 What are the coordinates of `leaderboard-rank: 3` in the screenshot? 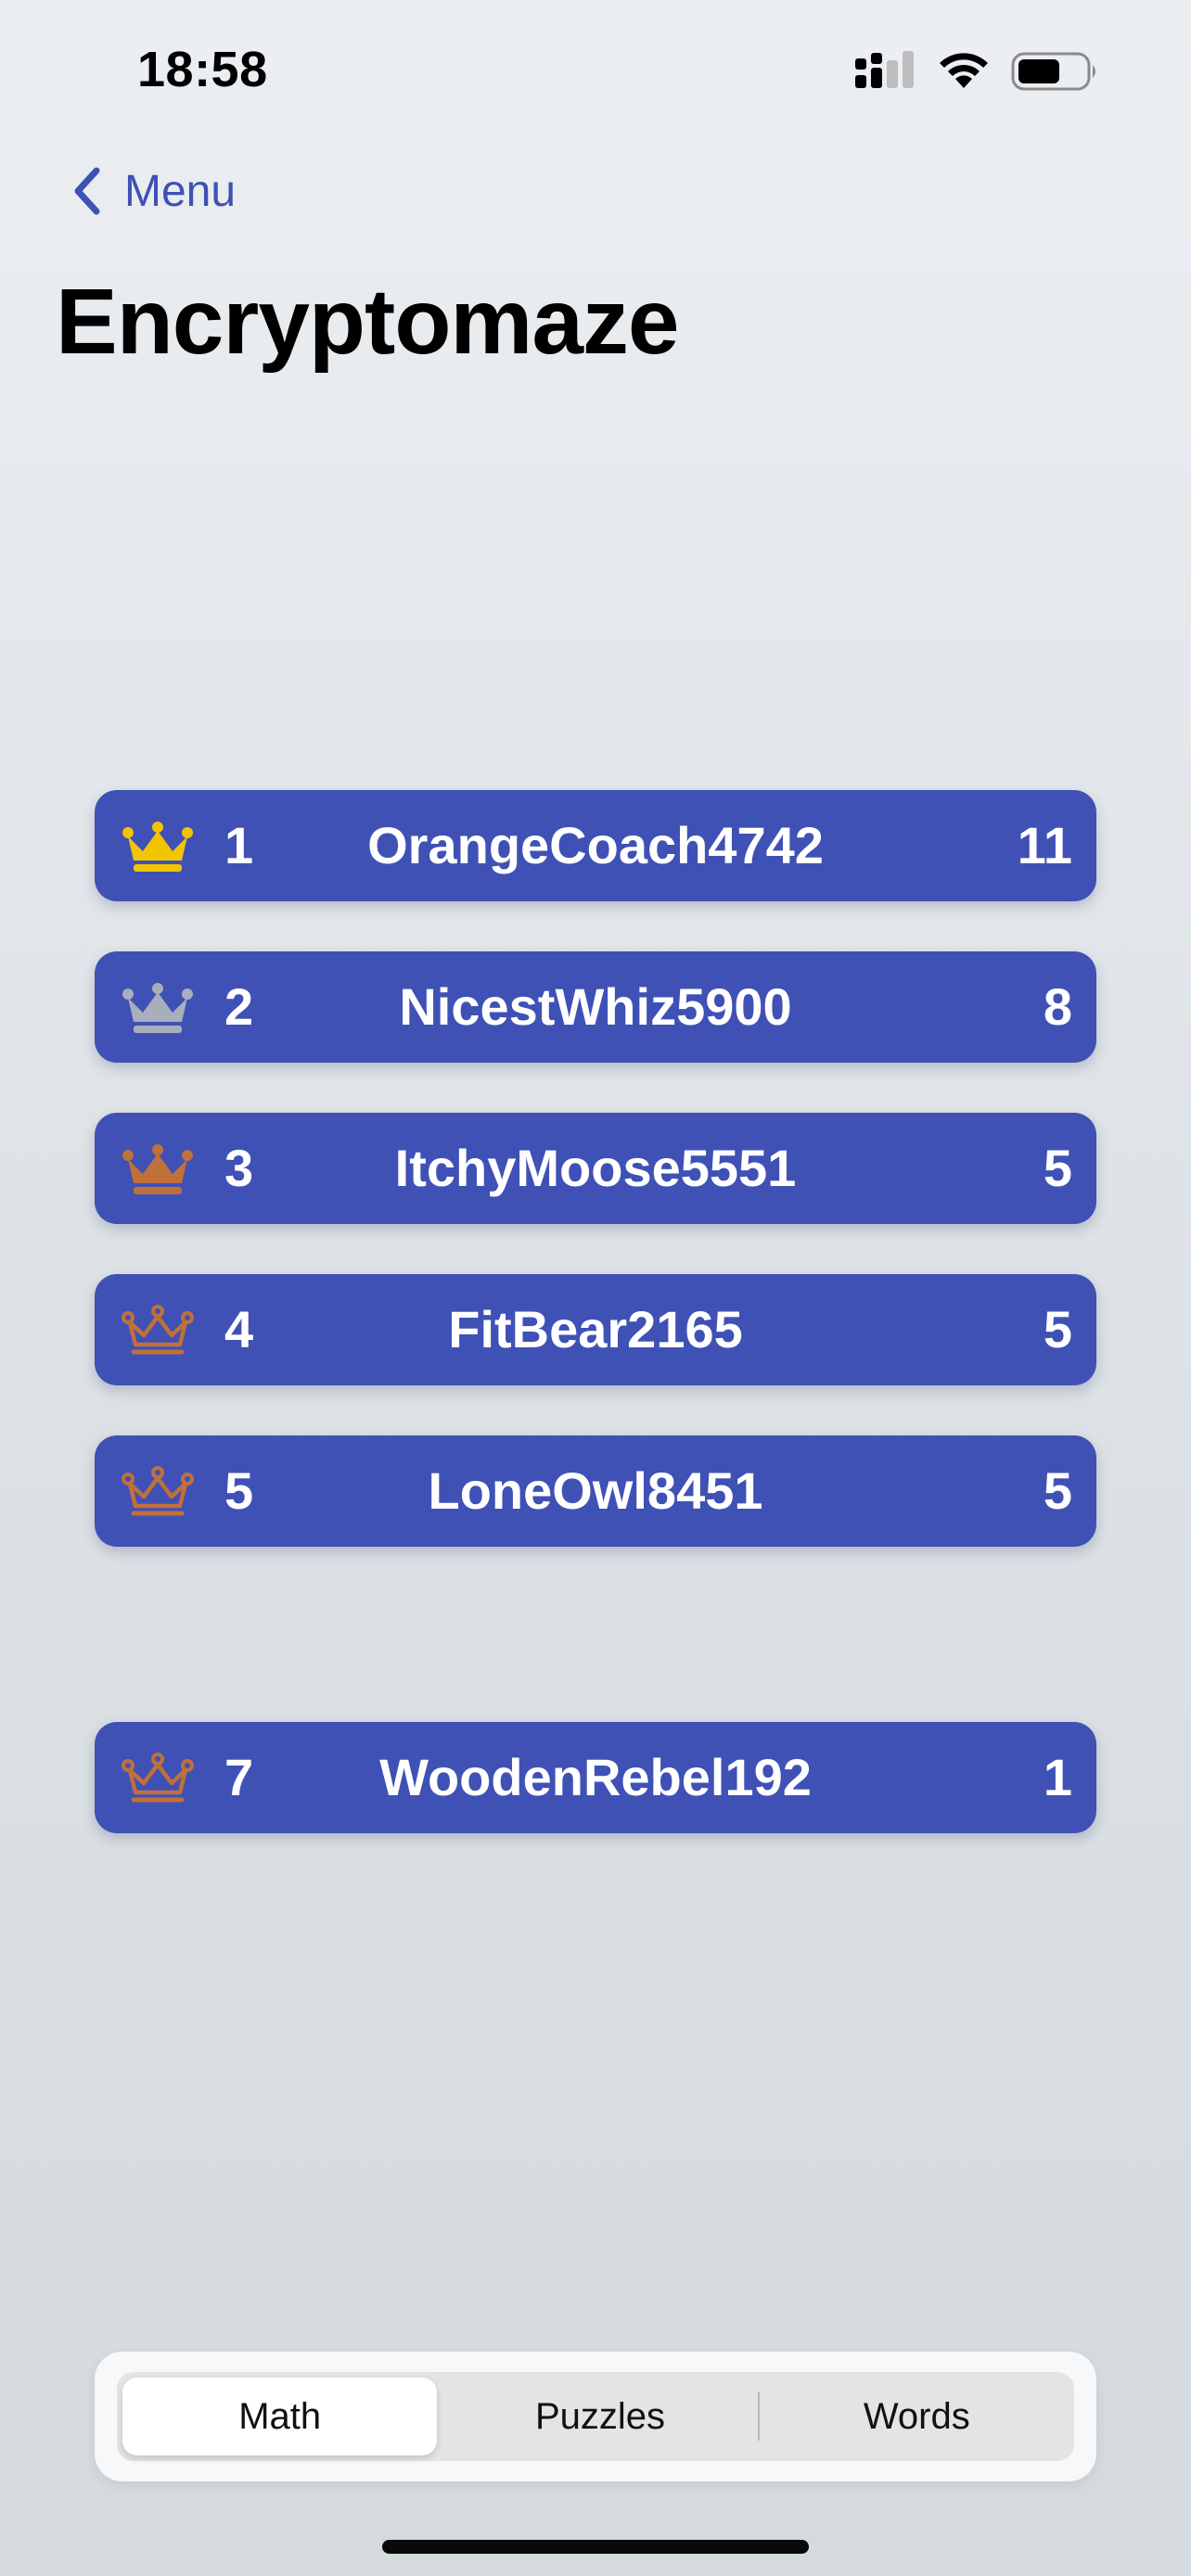 It's located at (239, 1168).